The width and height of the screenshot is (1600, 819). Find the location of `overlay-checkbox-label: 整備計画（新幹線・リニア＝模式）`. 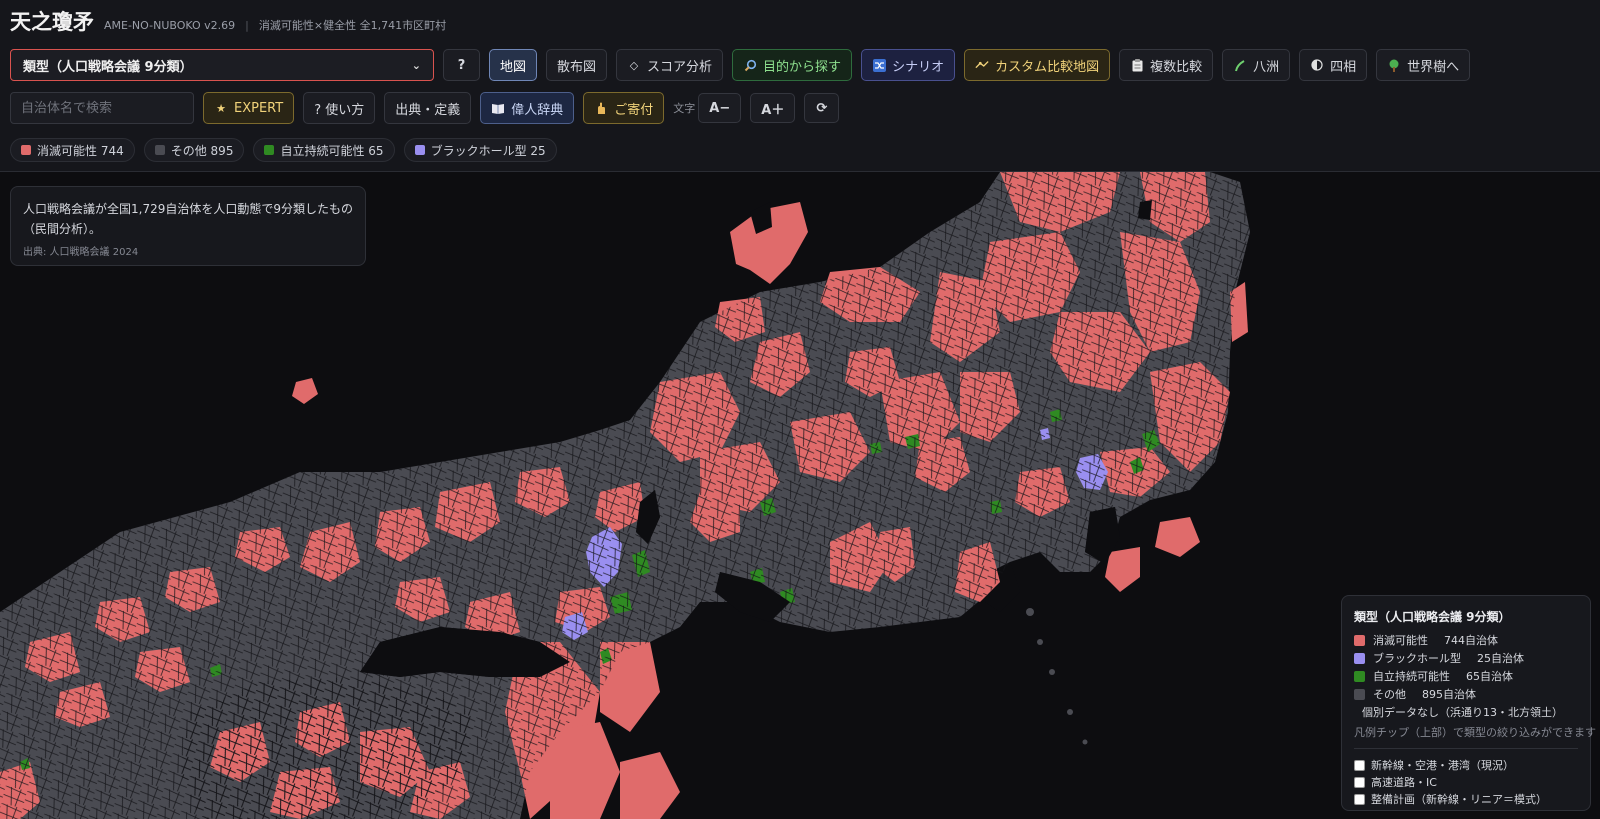

overlay-checkbox-label: 整備計画（新幹線・リニア＝模式） is located at coordinates (1459, 799).